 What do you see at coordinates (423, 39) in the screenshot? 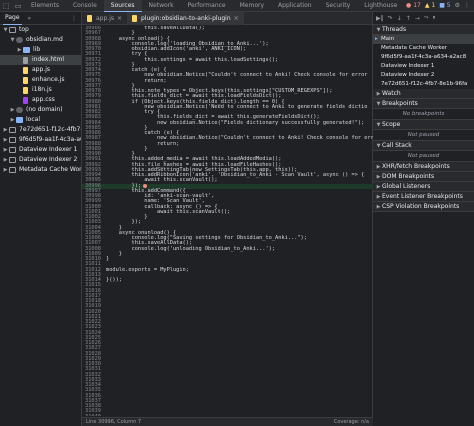
I see `thread-item: ▸ Main` at bounding box center [423, 39].